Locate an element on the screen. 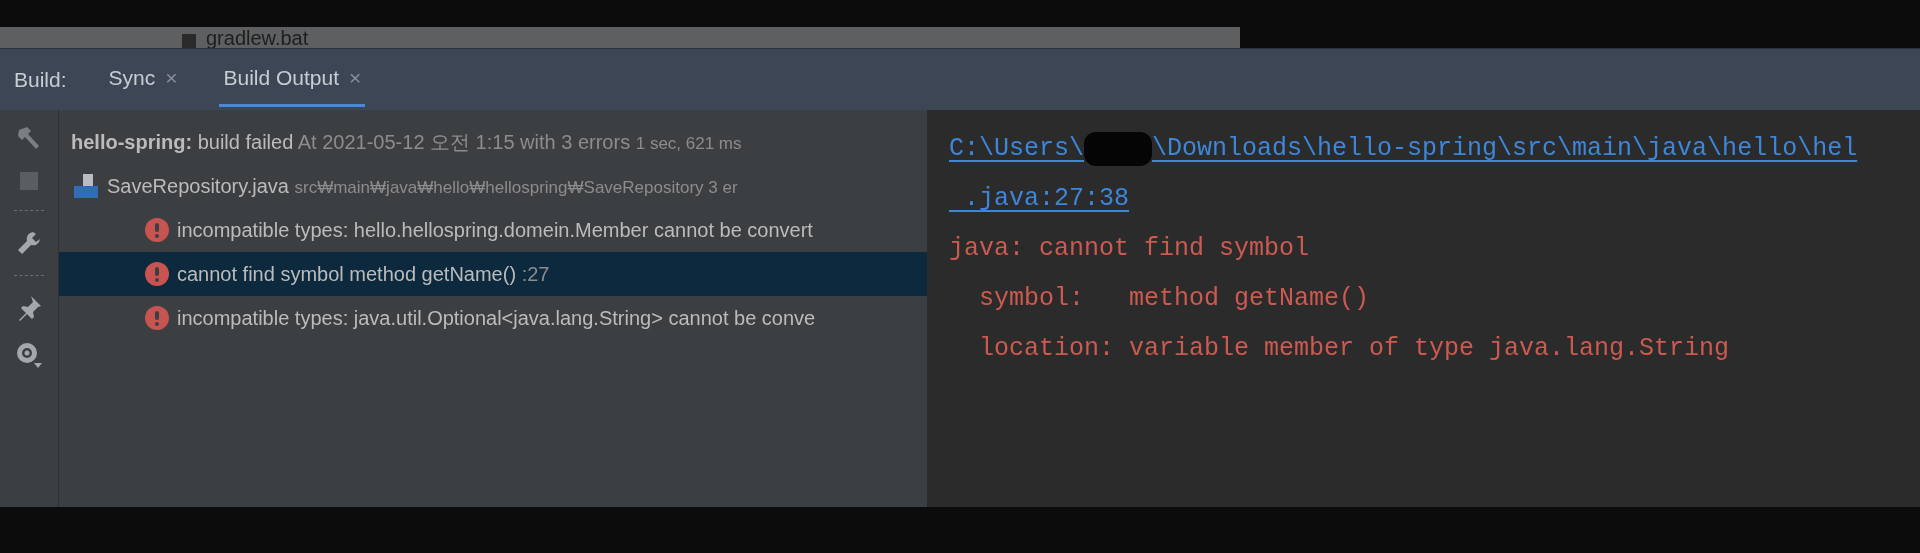 The width and height of the screenshot is (1920, 553). file-link: \Downloads\hello-spring\src\main\java\hello\hel is located at coordinates (1505, 149).